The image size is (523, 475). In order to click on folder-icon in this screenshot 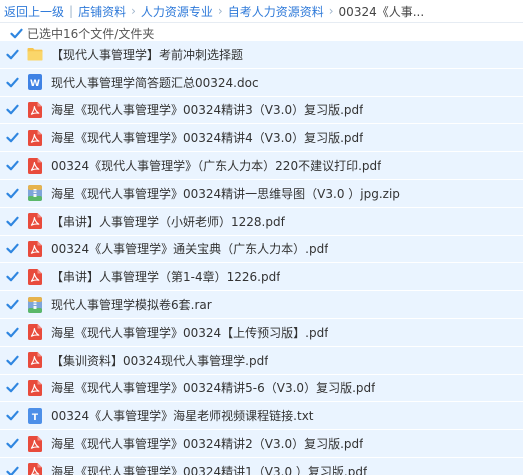, I will do `click(35, 54)`.